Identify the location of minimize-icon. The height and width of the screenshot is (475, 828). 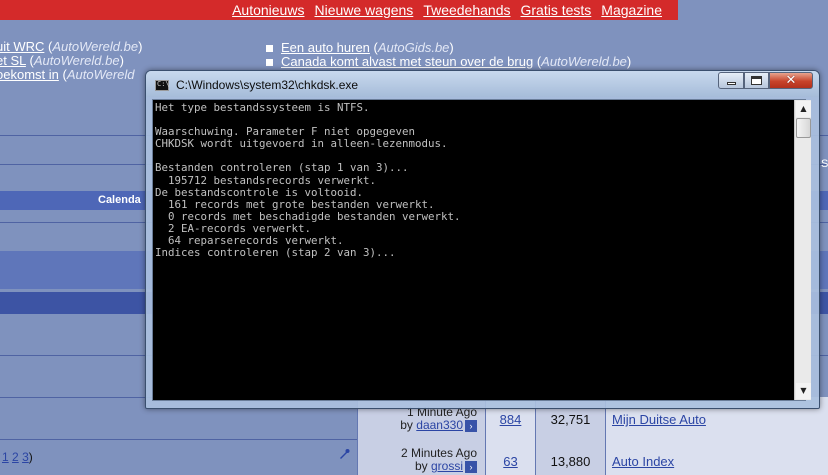
(731, 83).